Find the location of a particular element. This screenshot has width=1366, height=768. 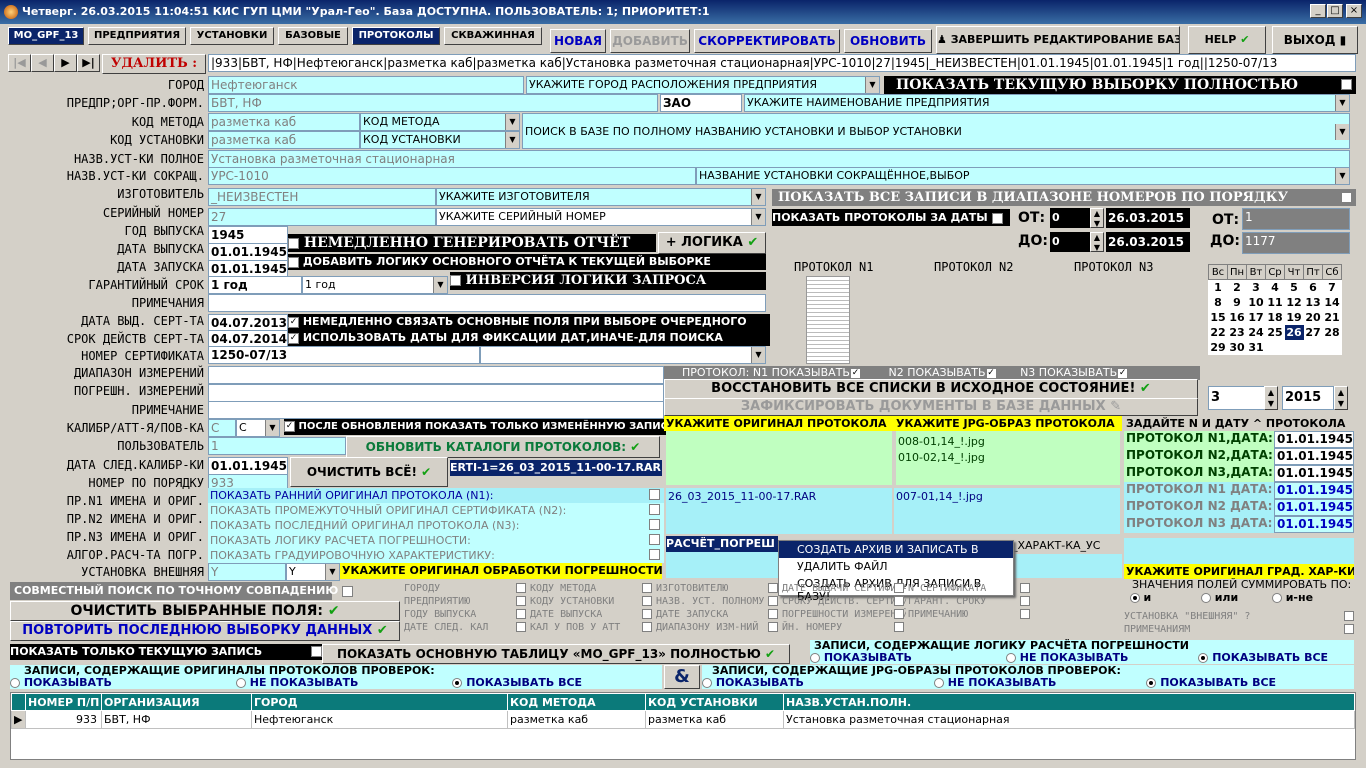

search-field-option: УСТАНОВКА "ВНЕШНЯЯ" ? is located at coordinates (1240, 616).